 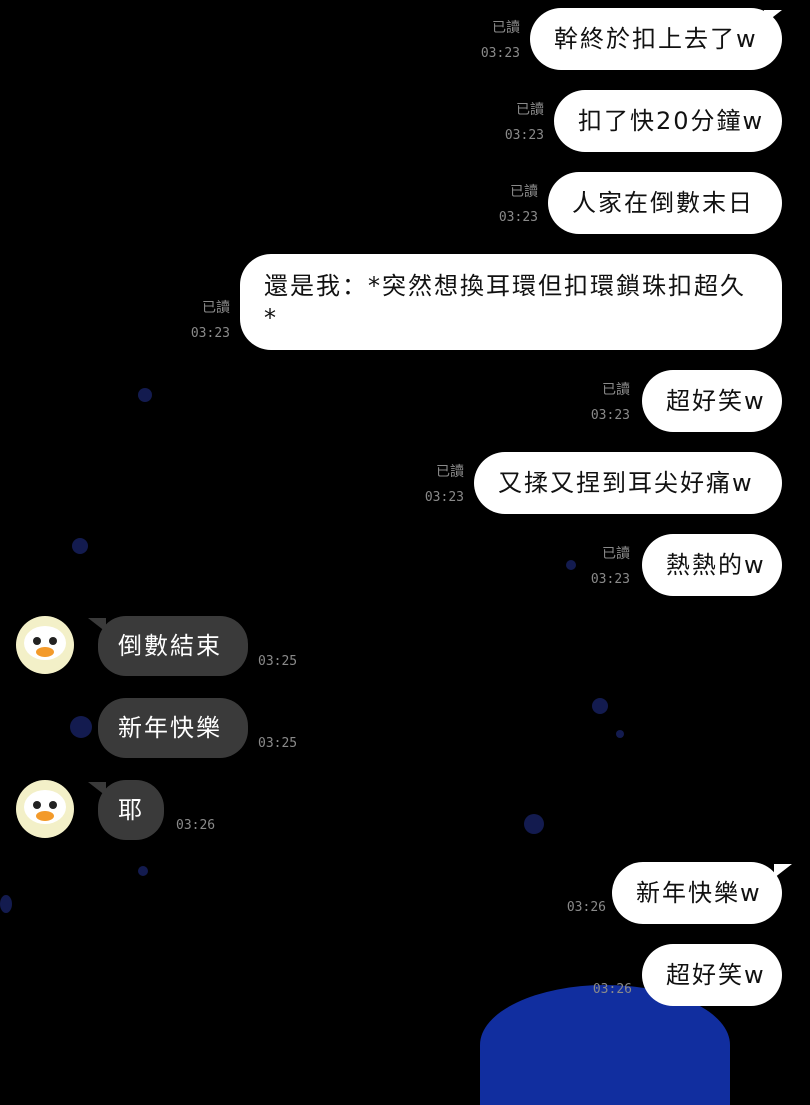 I want to click on message-bubble: 又揉又捏到耳尖好痛w, so click(x=628, y=483).